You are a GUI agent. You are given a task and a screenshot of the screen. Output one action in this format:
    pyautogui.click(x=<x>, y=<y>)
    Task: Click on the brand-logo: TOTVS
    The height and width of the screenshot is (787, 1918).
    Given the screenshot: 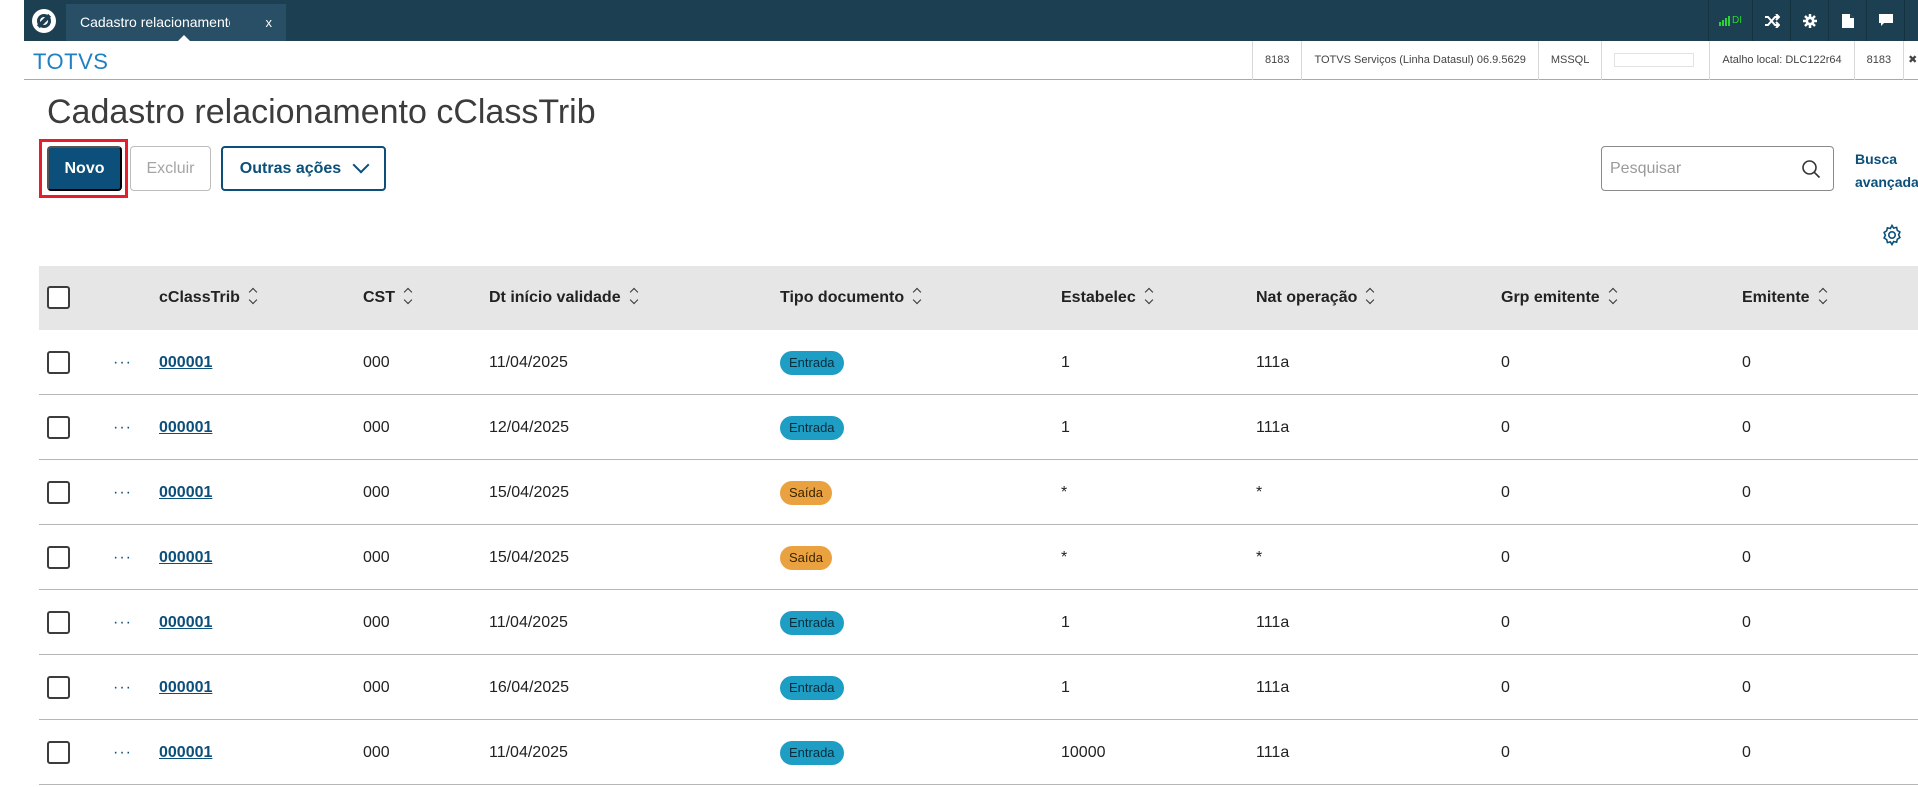 What is the action you would take?
    pyautogui.click(x=71, y=61)
    